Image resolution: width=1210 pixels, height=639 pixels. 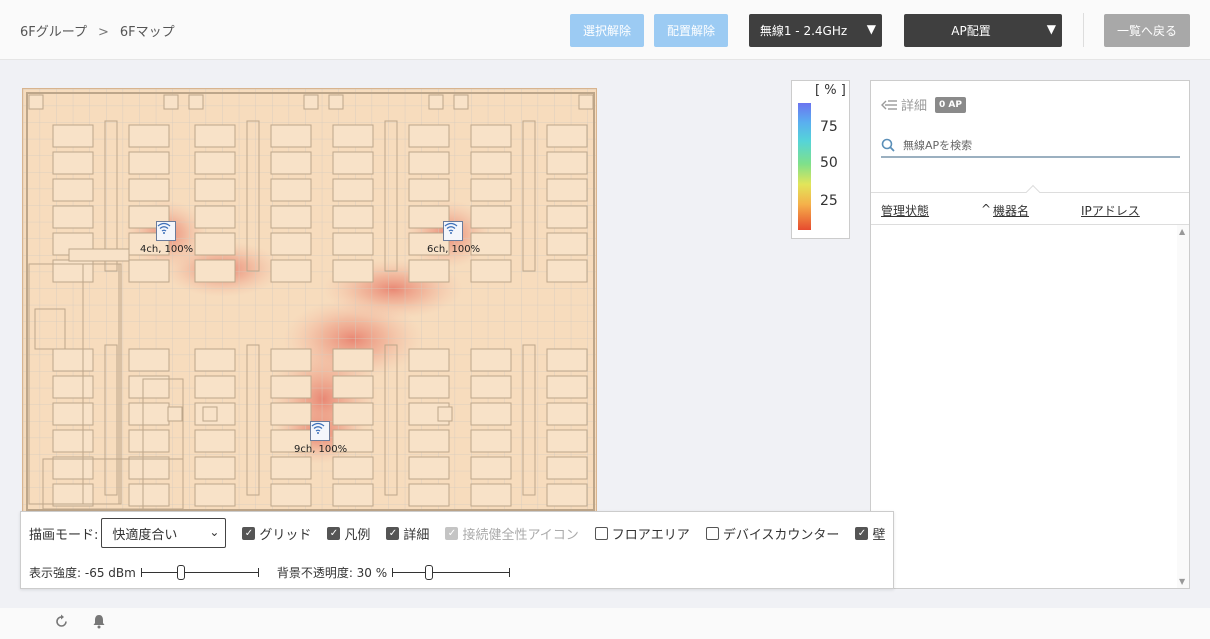 I want to click on footer-bar, so click(x=605, y=623).